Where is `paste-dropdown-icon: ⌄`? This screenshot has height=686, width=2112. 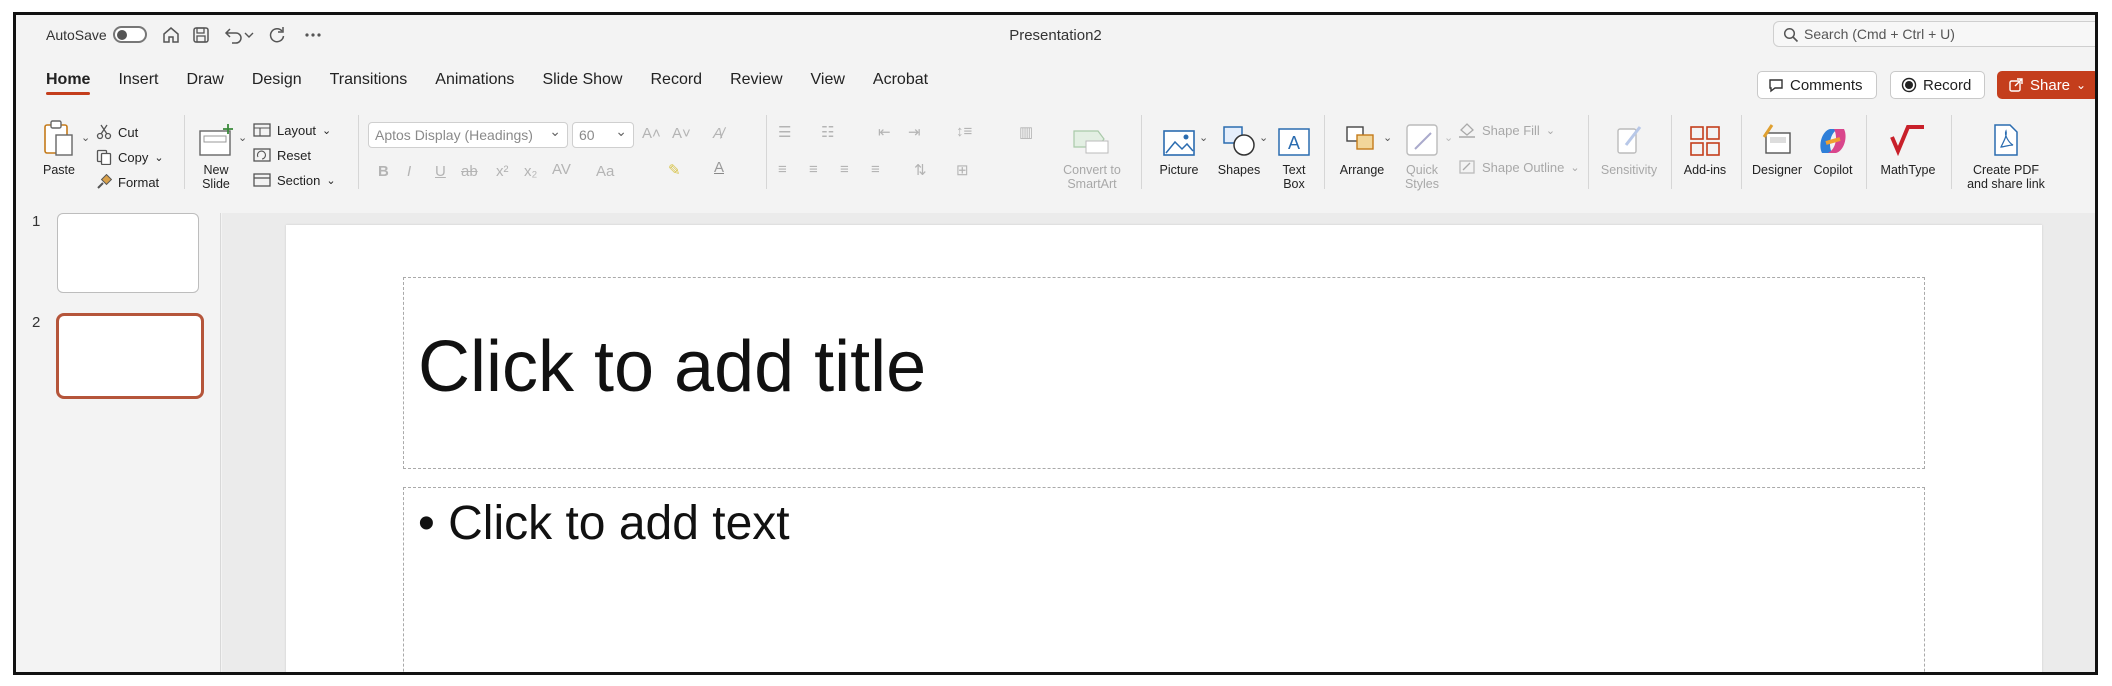
paste-dropdown-icon: ⌄ is located at coordinates (85, 137).